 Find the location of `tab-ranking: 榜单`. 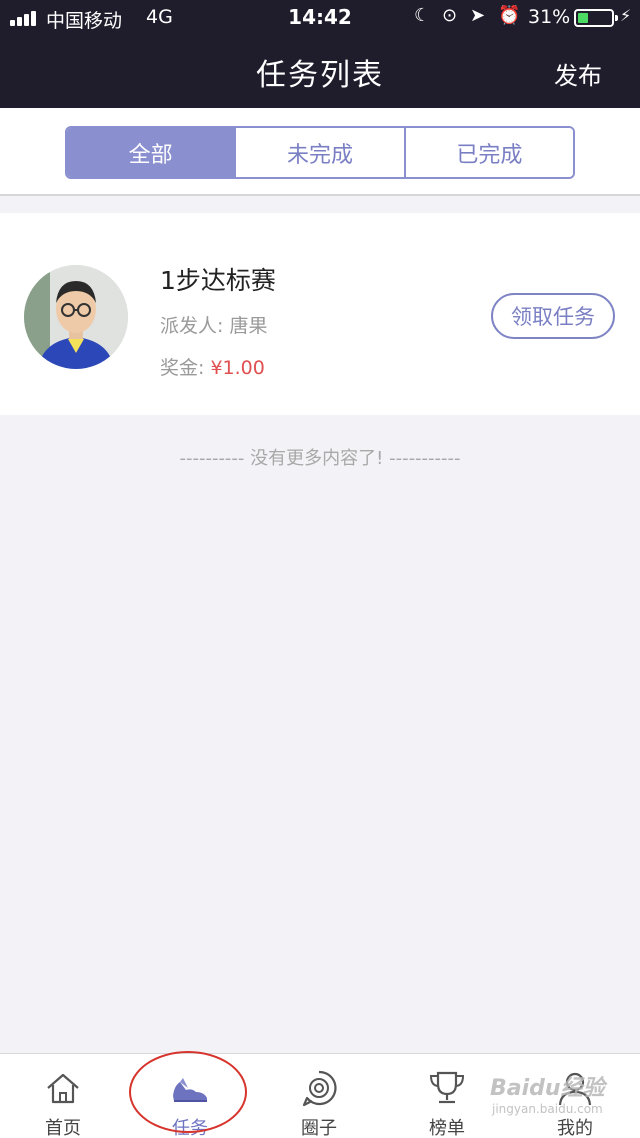

tab-ranking: 榜单 is located at coordinates (447, 1096).